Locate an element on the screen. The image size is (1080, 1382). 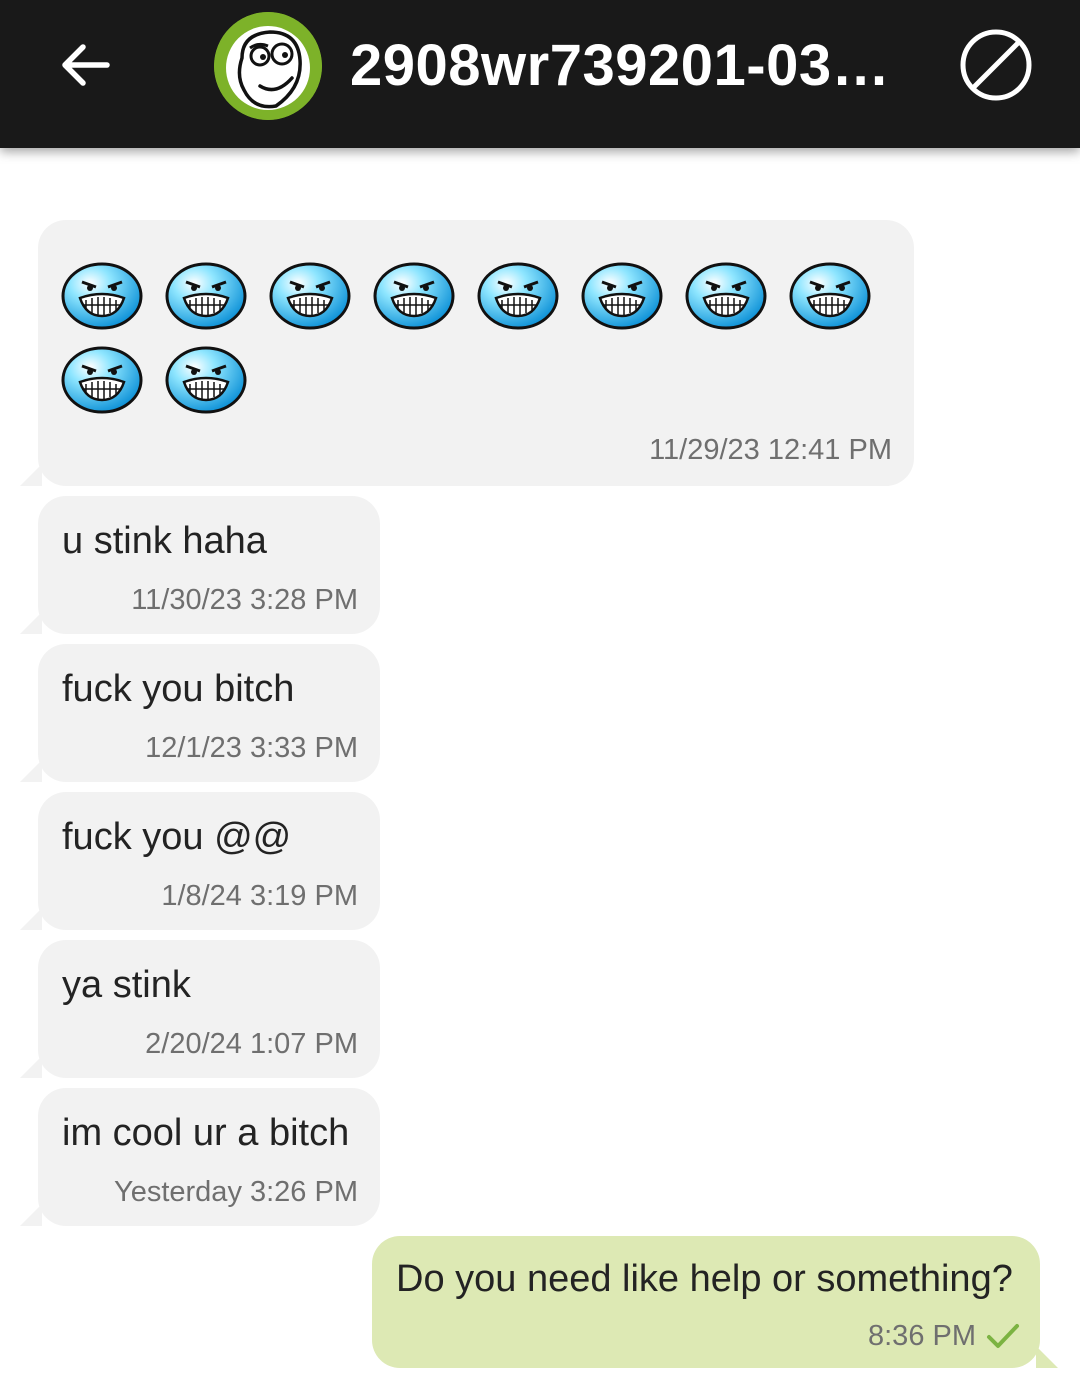
message-timestamp: 12/1/23 3:33 PM is located at coordinates (251, 748).